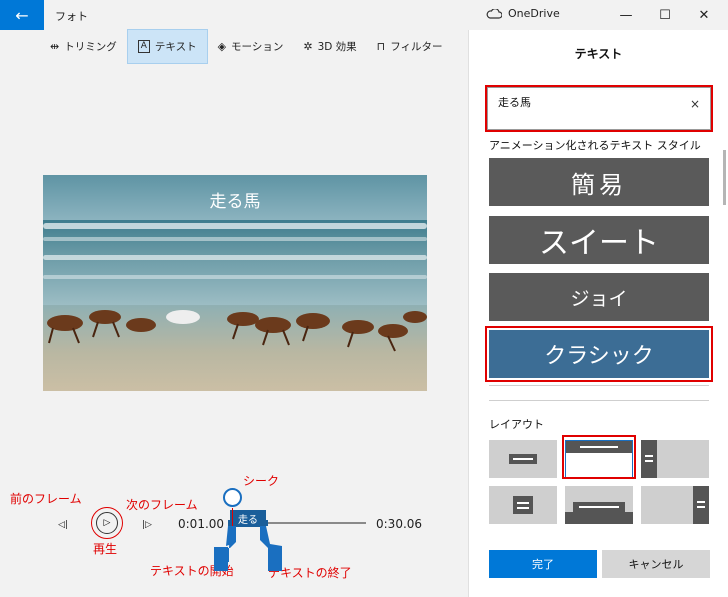 This screenshot has height=597, width=728. I want to click on tool-motion-label: モーション, so click(257, 47).